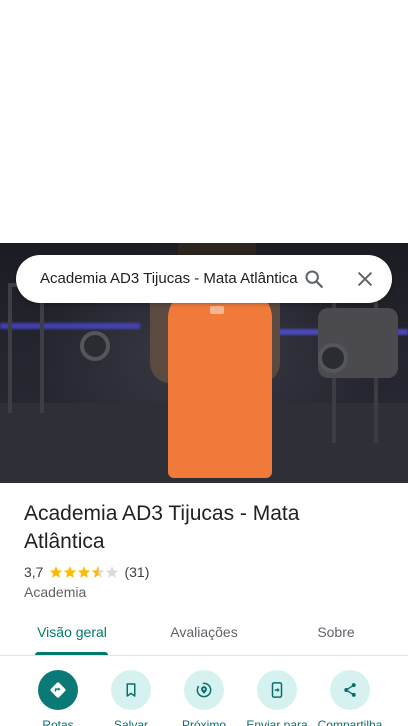 The height and width of the screenshot is (726, 408). I want to click on clear-search-button, so click(365, 279).